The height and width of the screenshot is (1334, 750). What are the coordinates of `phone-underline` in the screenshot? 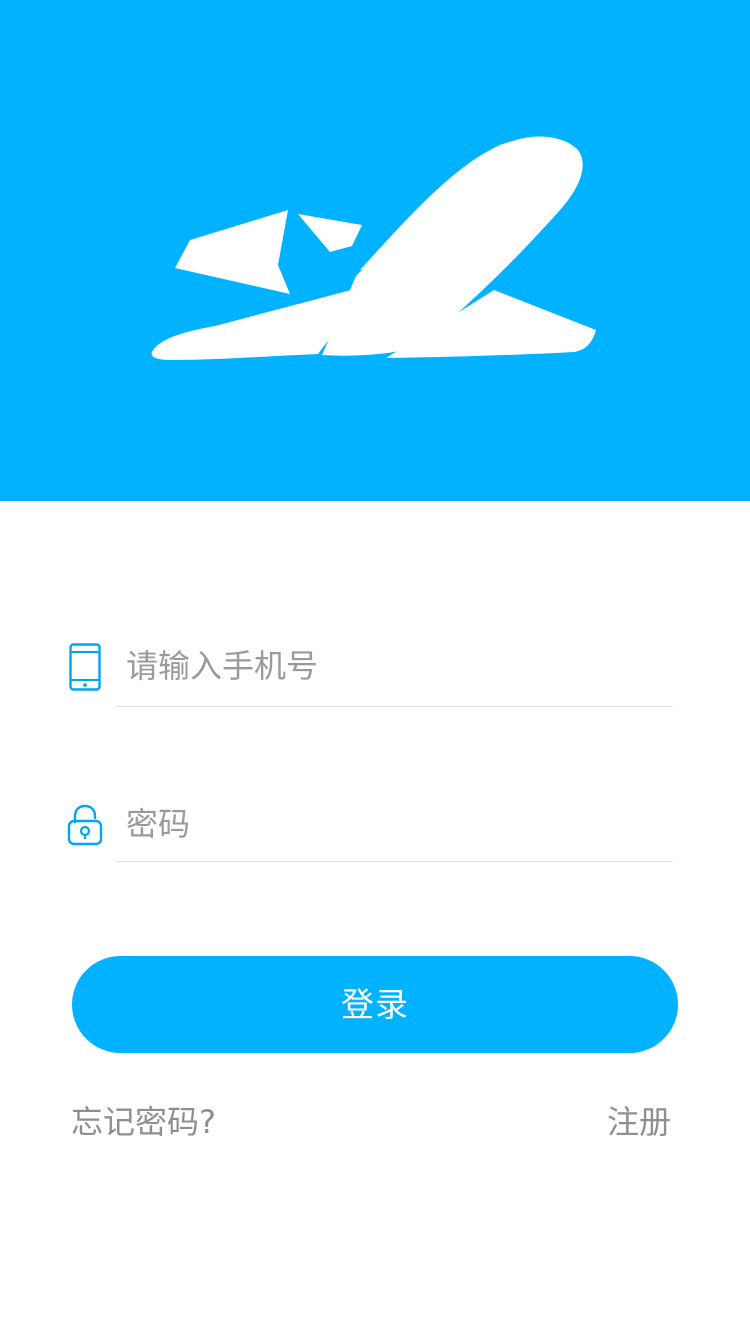 It's located at (394, 706).